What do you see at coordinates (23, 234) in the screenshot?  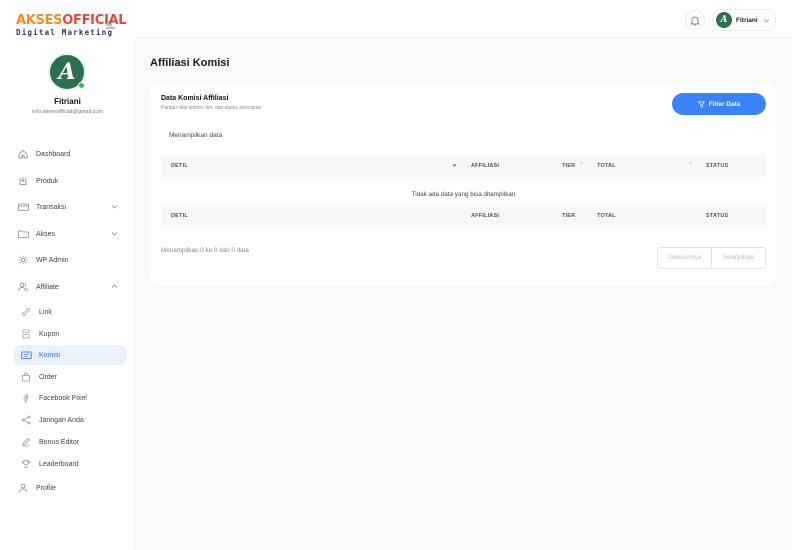 I see `folder-icon` at bounding box center [23, 234].